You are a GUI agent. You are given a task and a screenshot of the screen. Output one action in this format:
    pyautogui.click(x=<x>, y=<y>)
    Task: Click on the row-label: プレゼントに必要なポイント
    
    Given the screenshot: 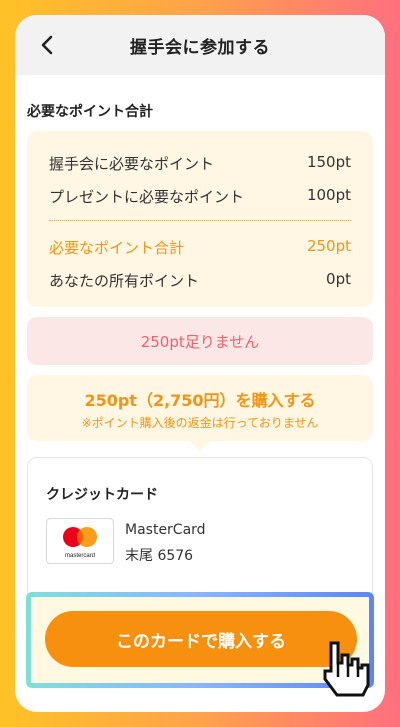 What is the action you would take?
    pyautogui.click(x=147, y=197)
    